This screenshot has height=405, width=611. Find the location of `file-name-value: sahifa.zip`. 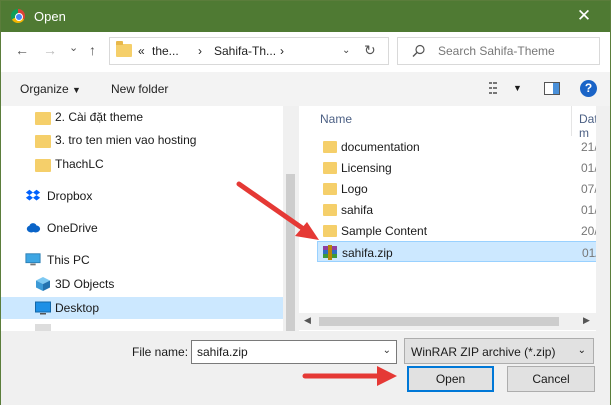

file-name-value: sahifa.zip is located at coordinates (222, 352).